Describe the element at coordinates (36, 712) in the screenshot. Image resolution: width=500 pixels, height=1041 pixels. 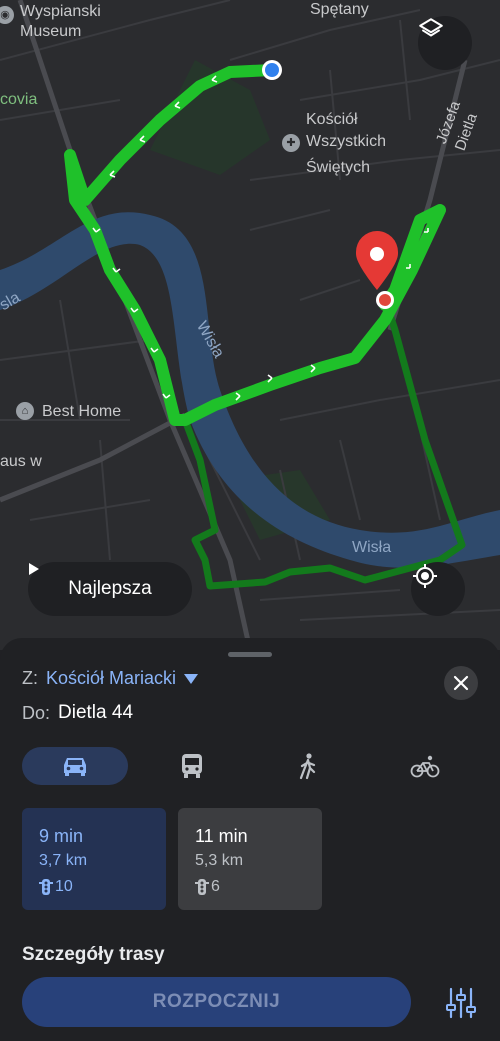
I see `destination-prefix: Do:` at that location.